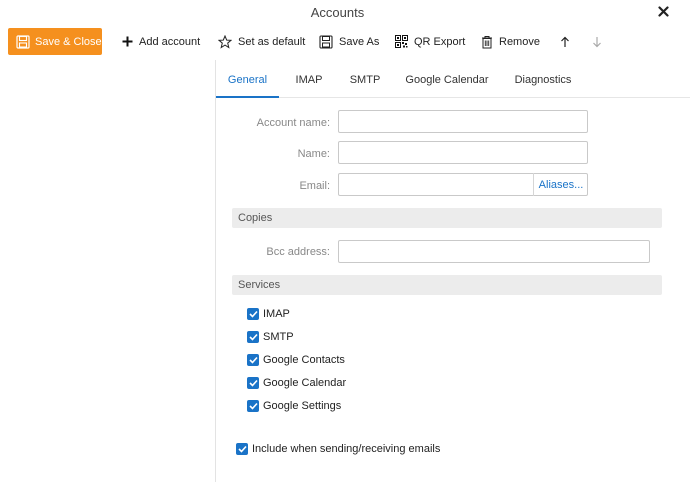 Image resolution: width=690 pixels, height=482 pixels. Describe the element at coordinates (447, 285) in the screenshot. I see `services-section-header: Services` at that location.